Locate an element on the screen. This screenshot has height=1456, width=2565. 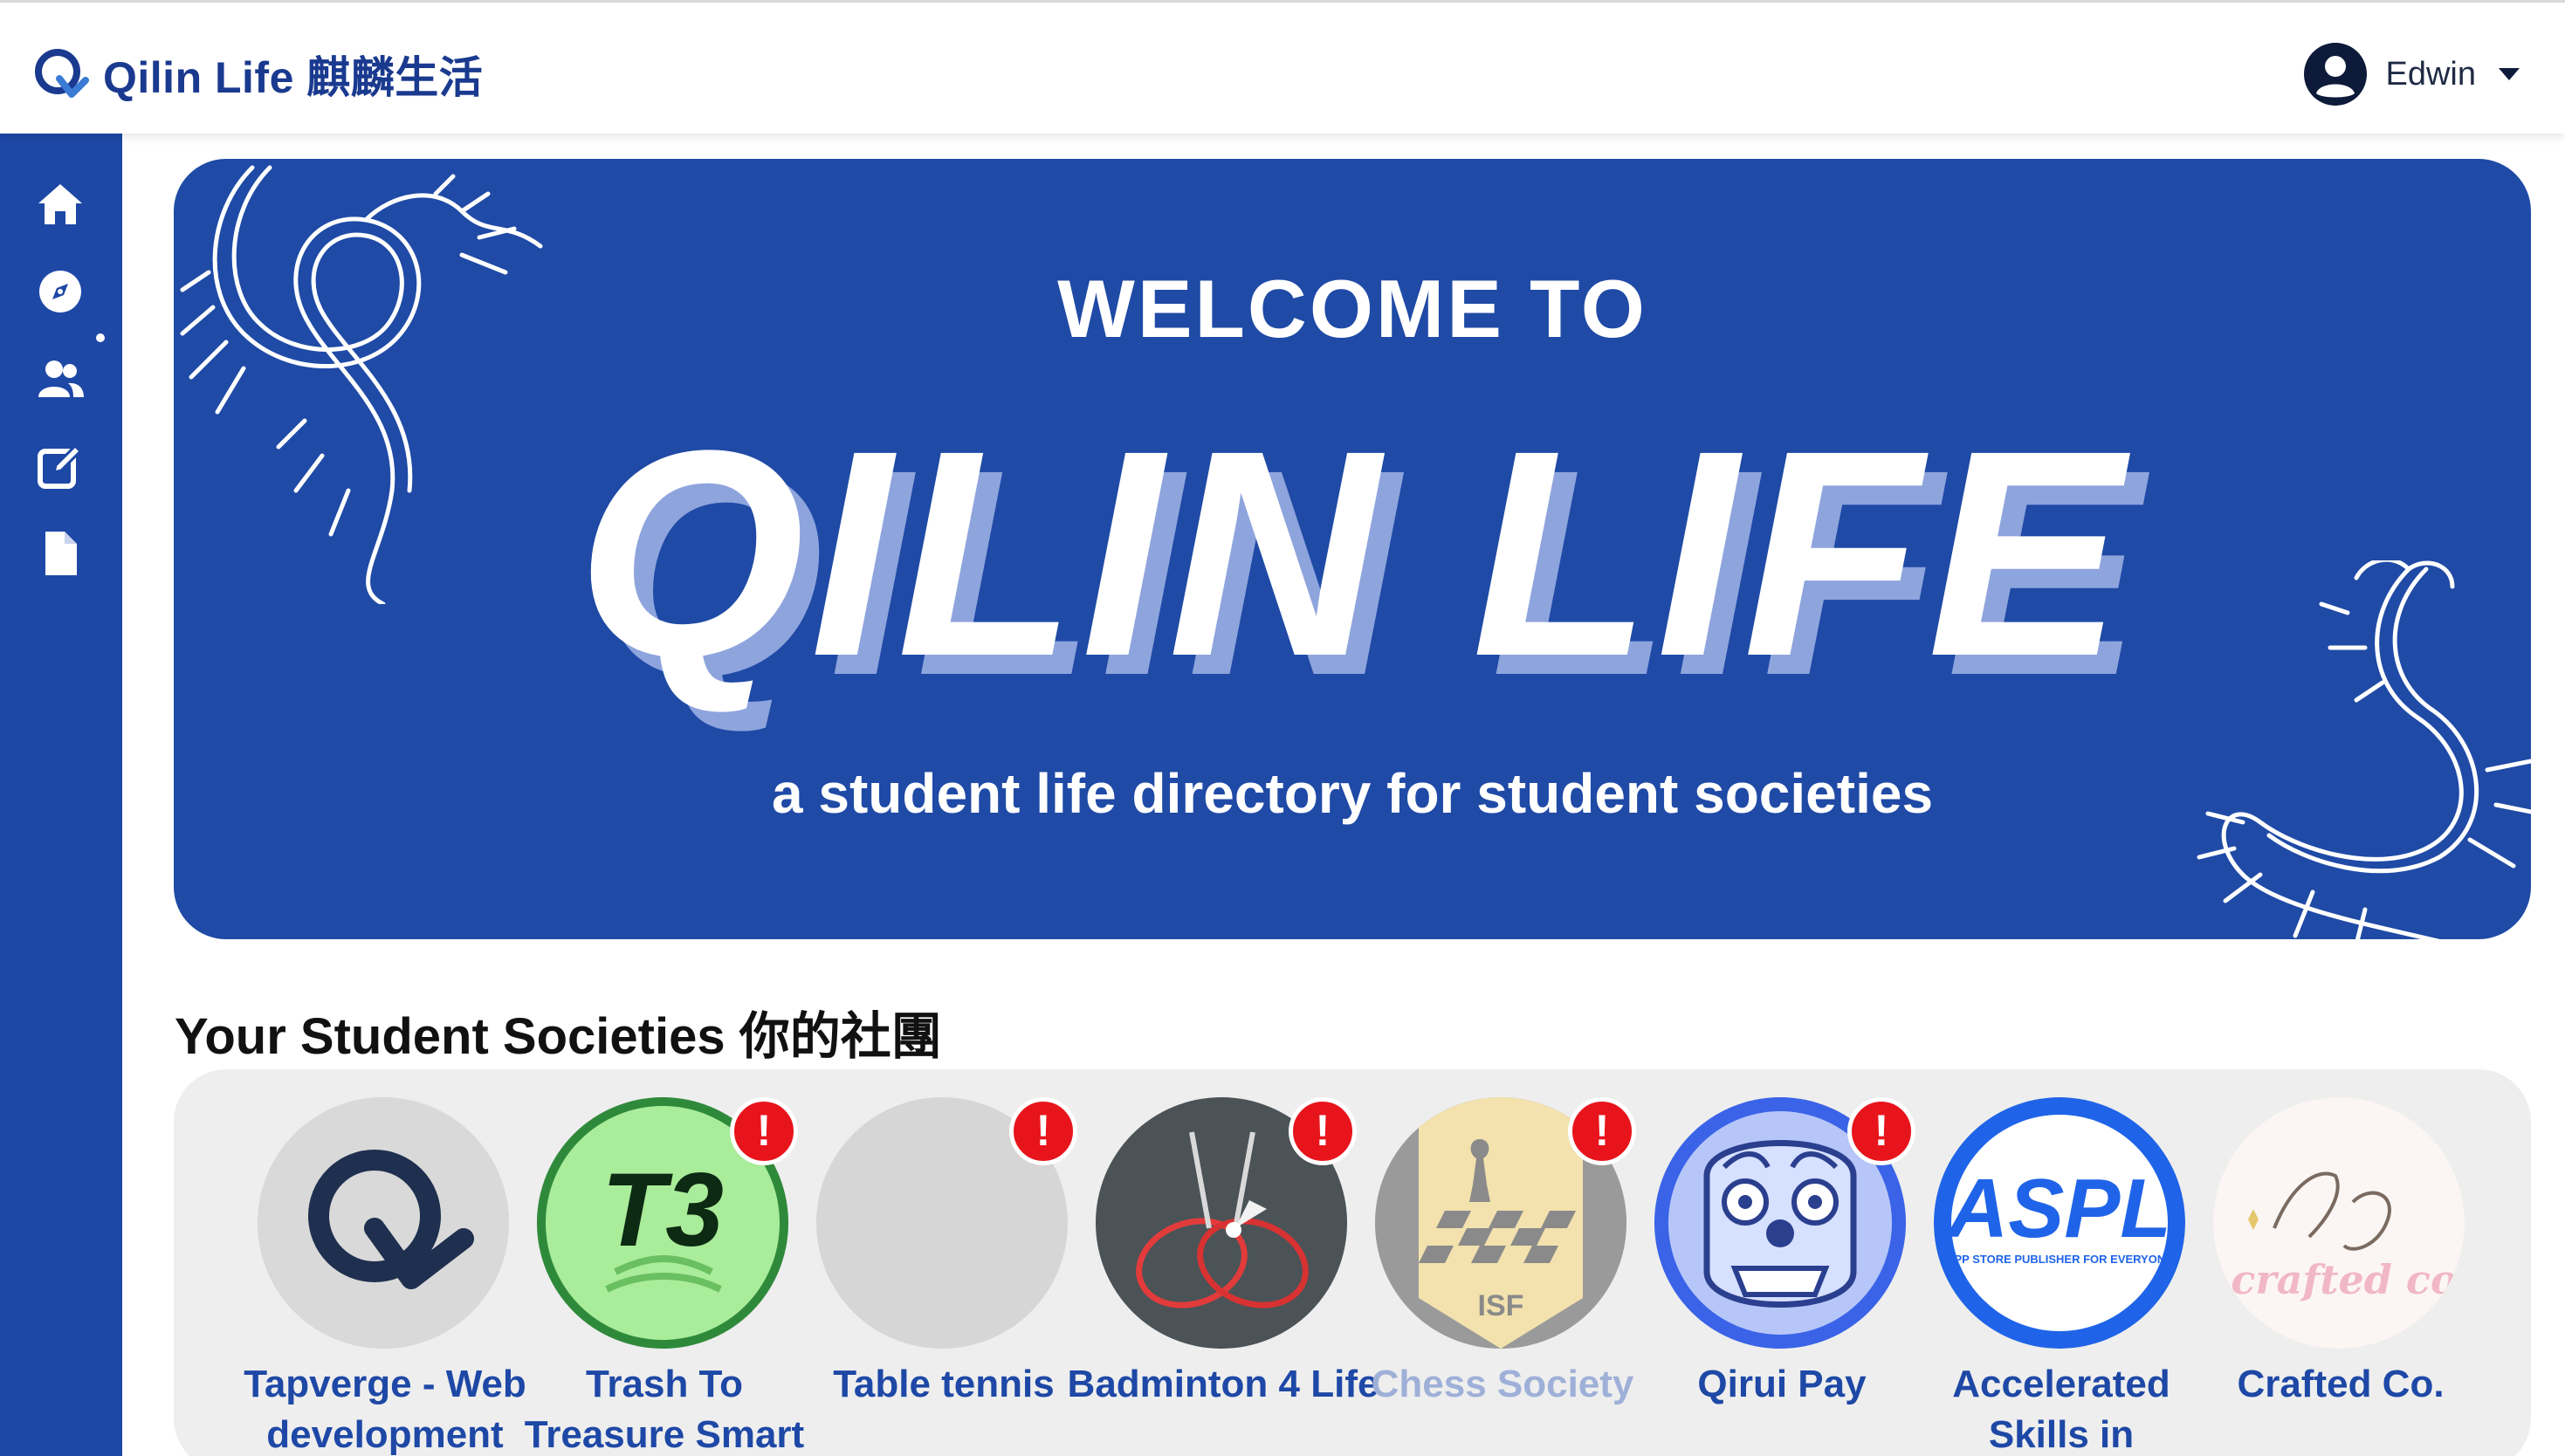
compass-icon is located at coordinates (60, 291).